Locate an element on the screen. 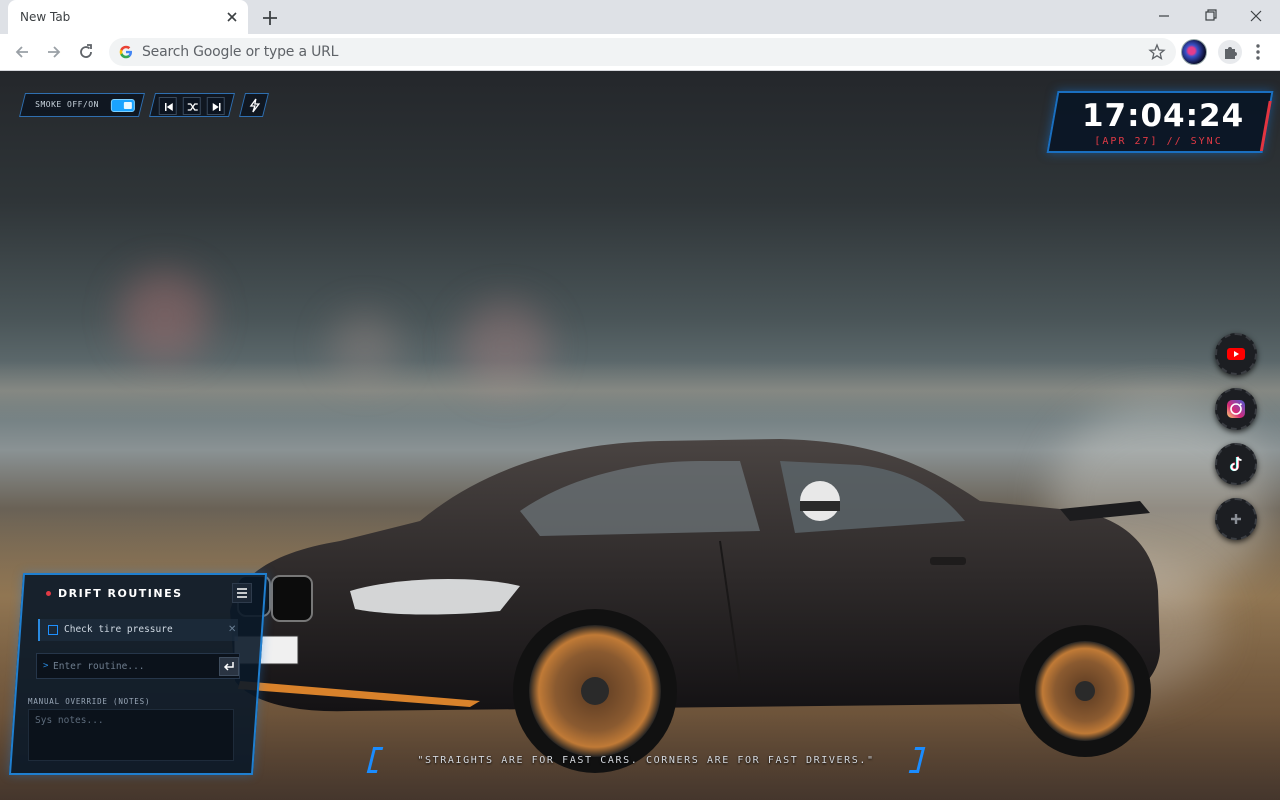  power-group is located at coordinates (254, 105).